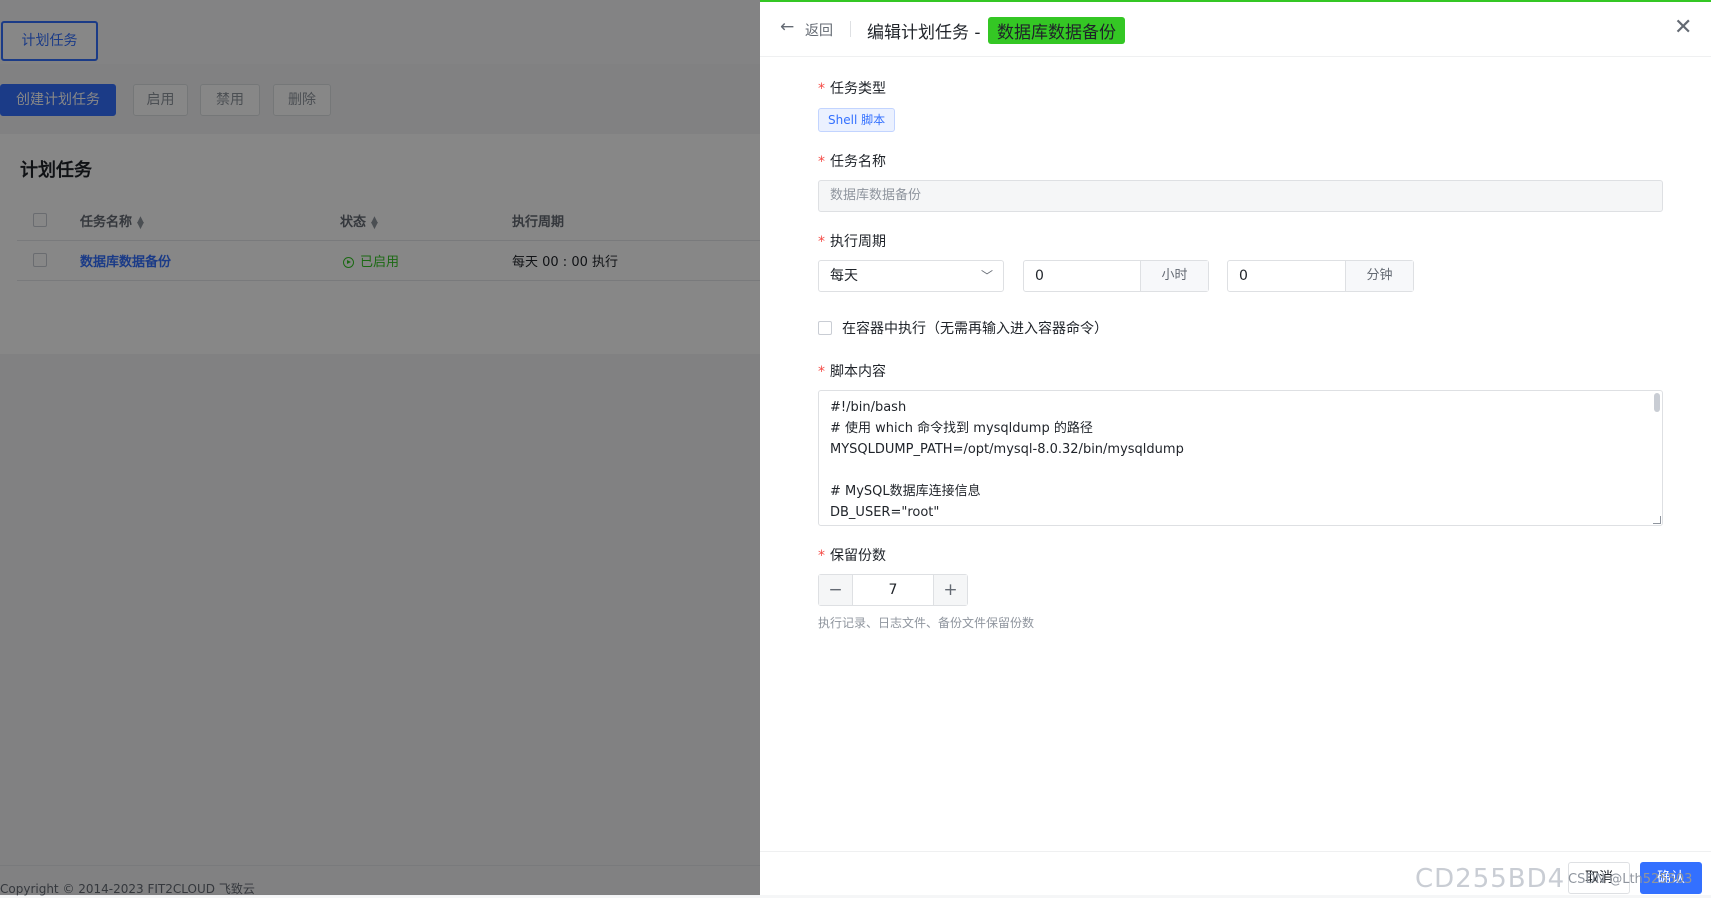 The image size is (1711, 898). I want to click on increment-button: +, so click(950, 590).